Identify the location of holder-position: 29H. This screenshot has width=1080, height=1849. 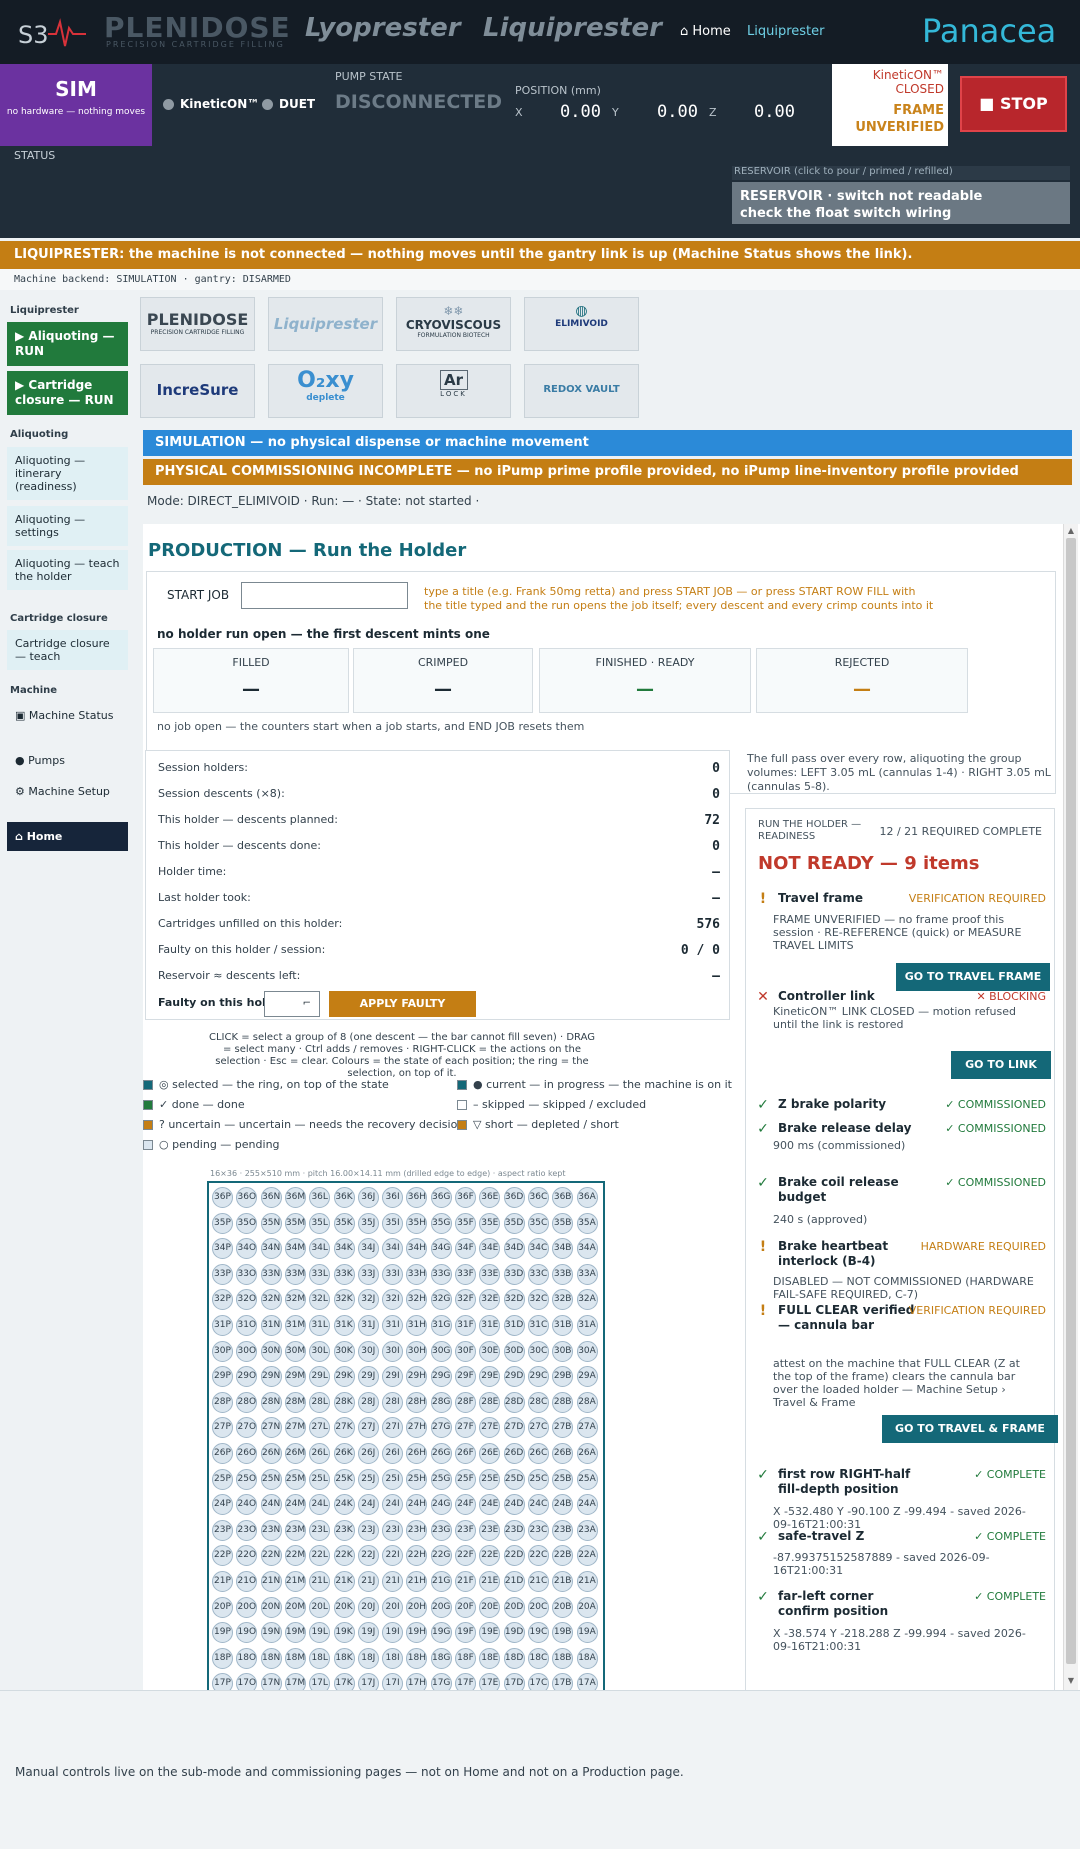
(417, 1377).